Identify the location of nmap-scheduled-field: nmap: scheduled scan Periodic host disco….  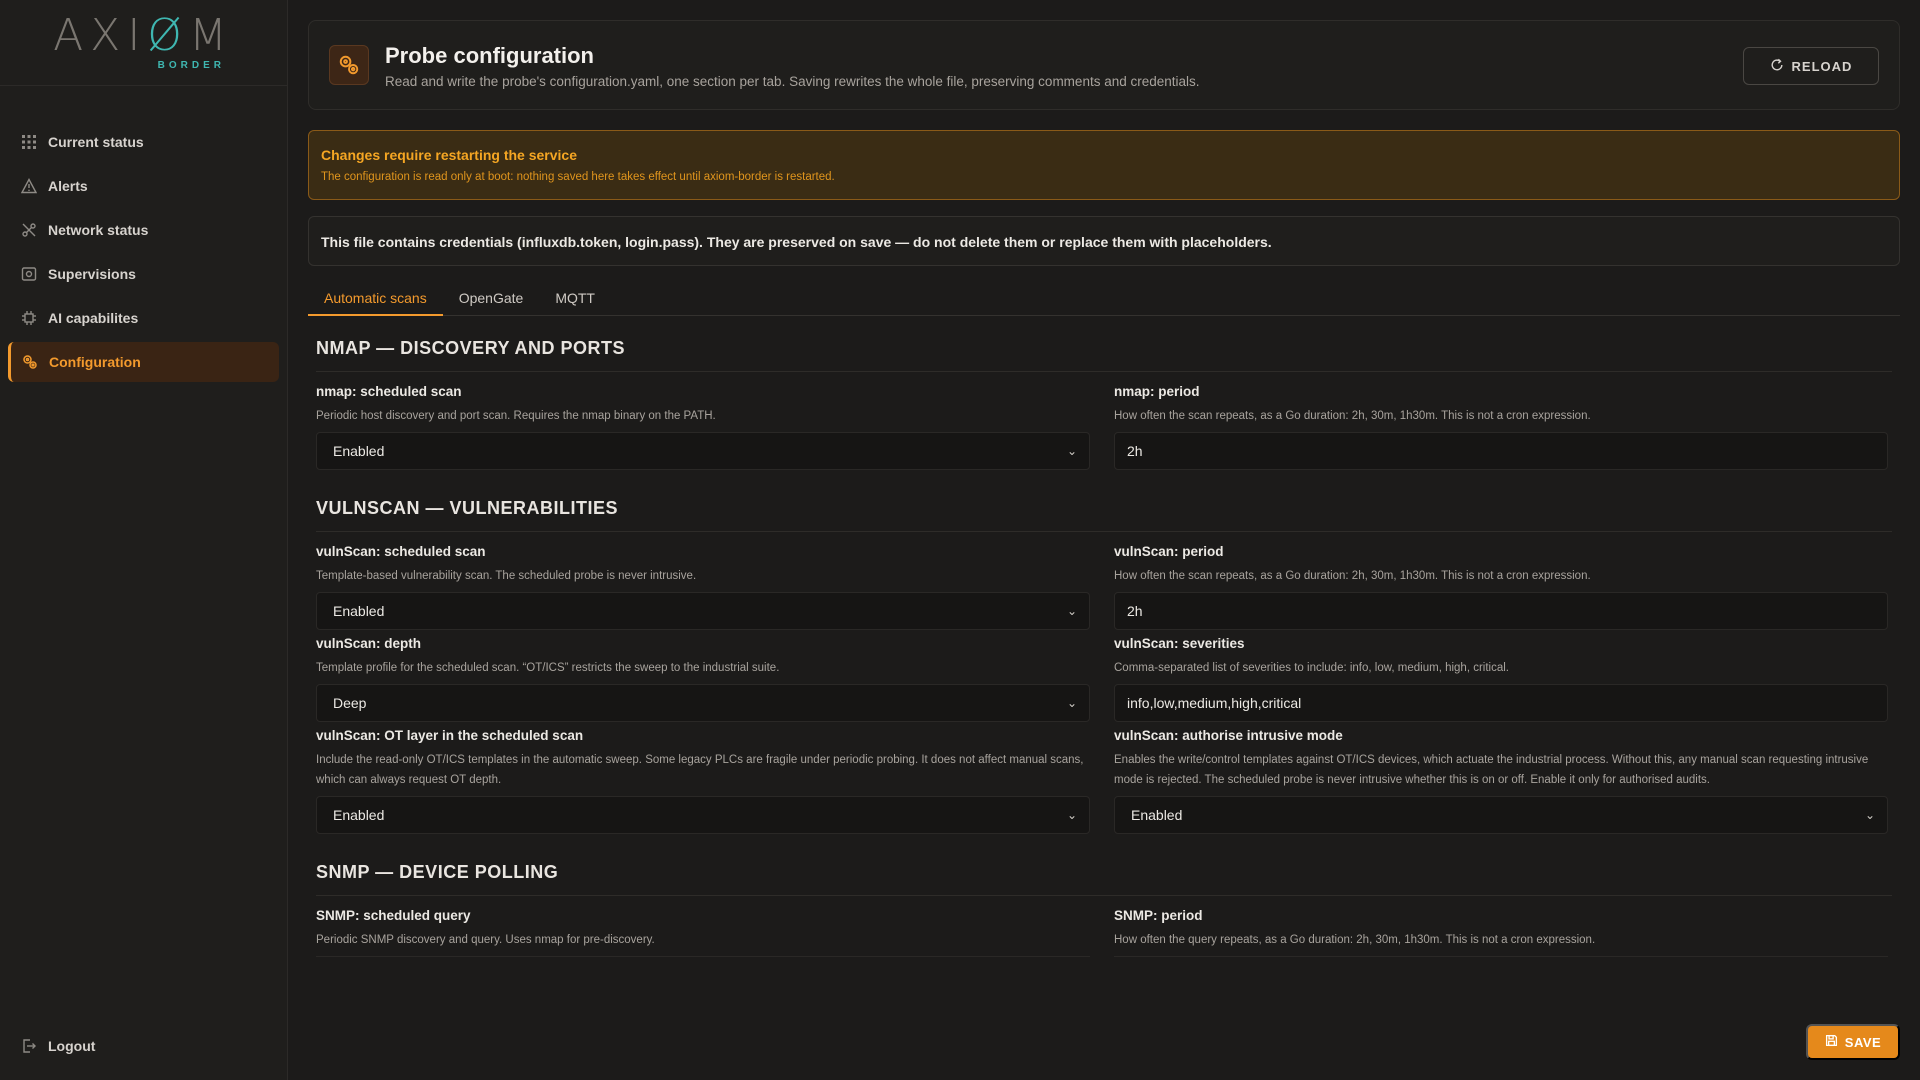
(703, 427).